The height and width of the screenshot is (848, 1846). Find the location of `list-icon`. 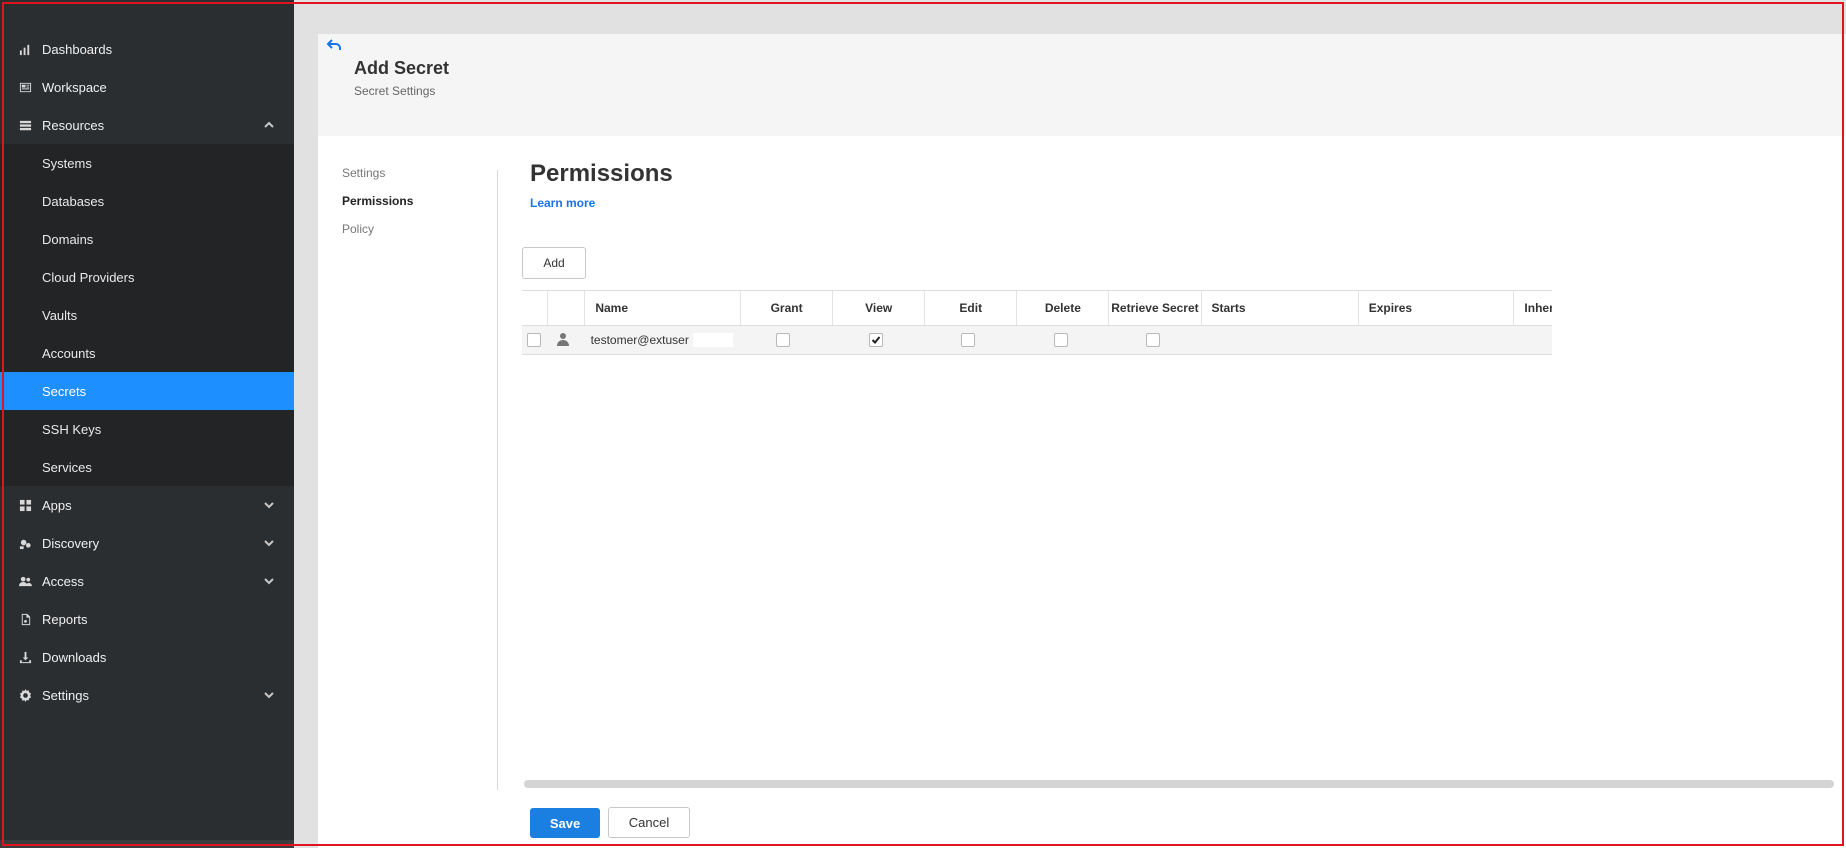

list-icon is located at coordinates (25, 125).